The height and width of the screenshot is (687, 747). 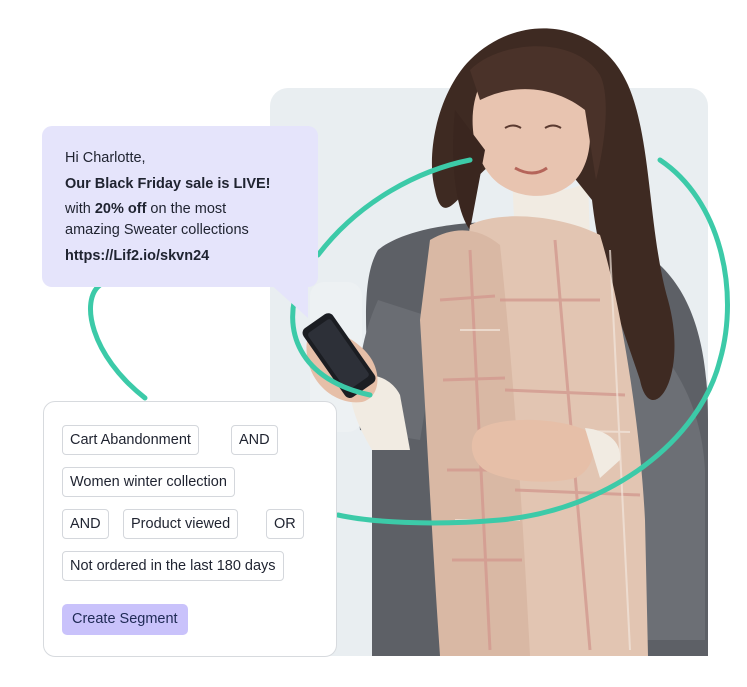 I want to click on message-offer-line: with 20% off on the most, so click(x=181, y=209).